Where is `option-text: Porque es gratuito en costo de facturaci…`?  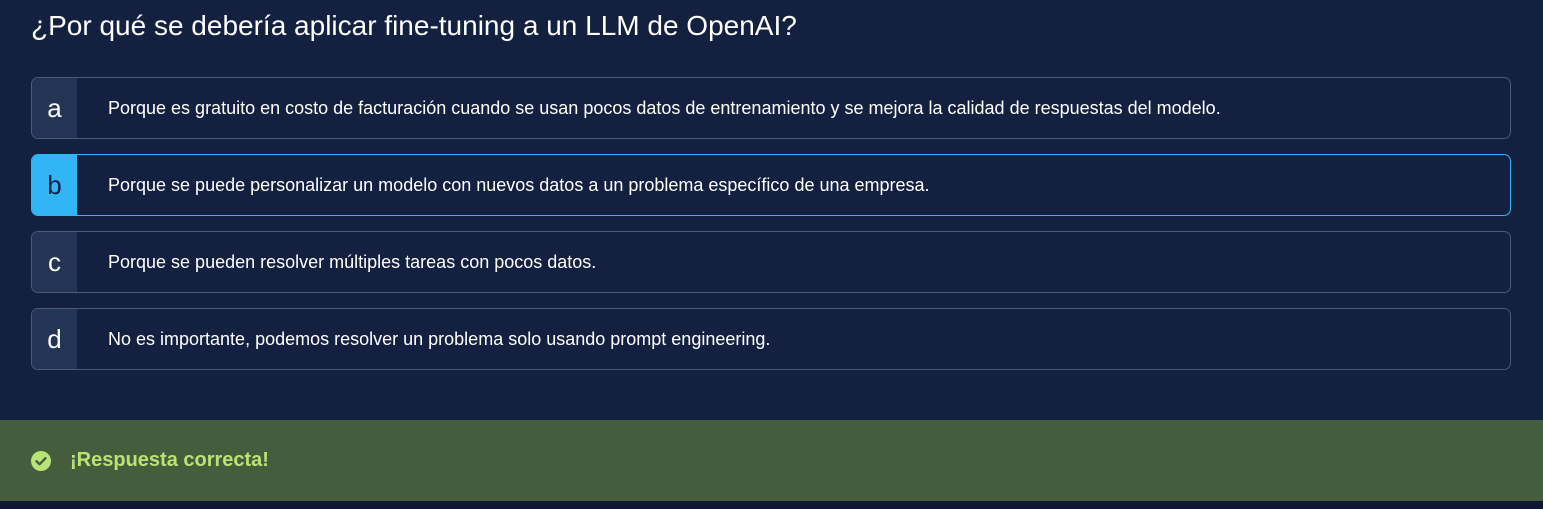 option-text: Porque es gratuito en costo de facturaci… is located at coordinates (664, 107).